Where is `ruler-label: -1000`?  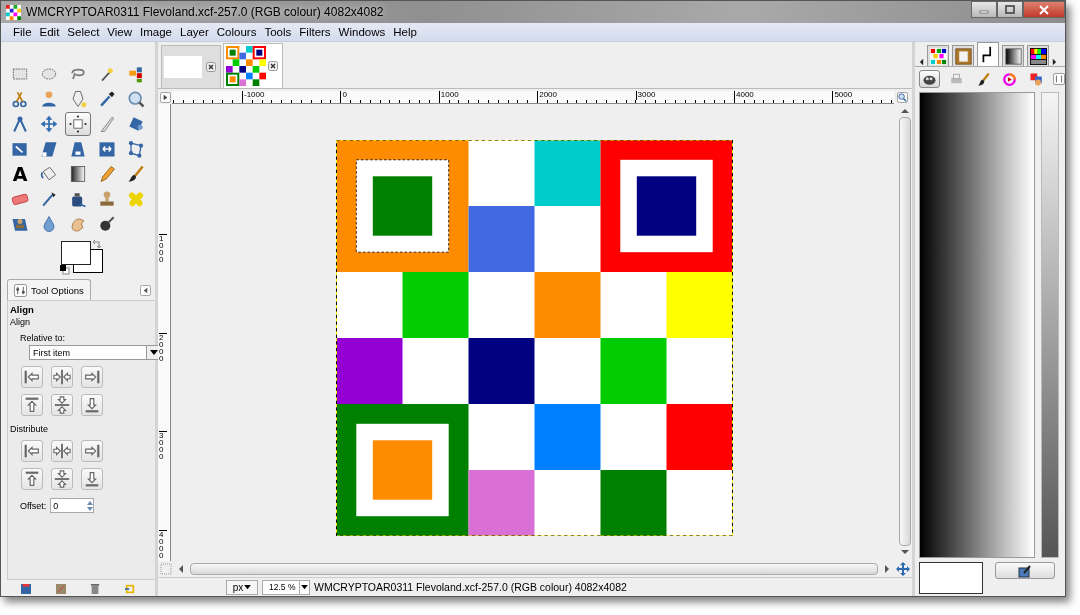 ruler-label: -1000 is located at coordinates (253, 95).